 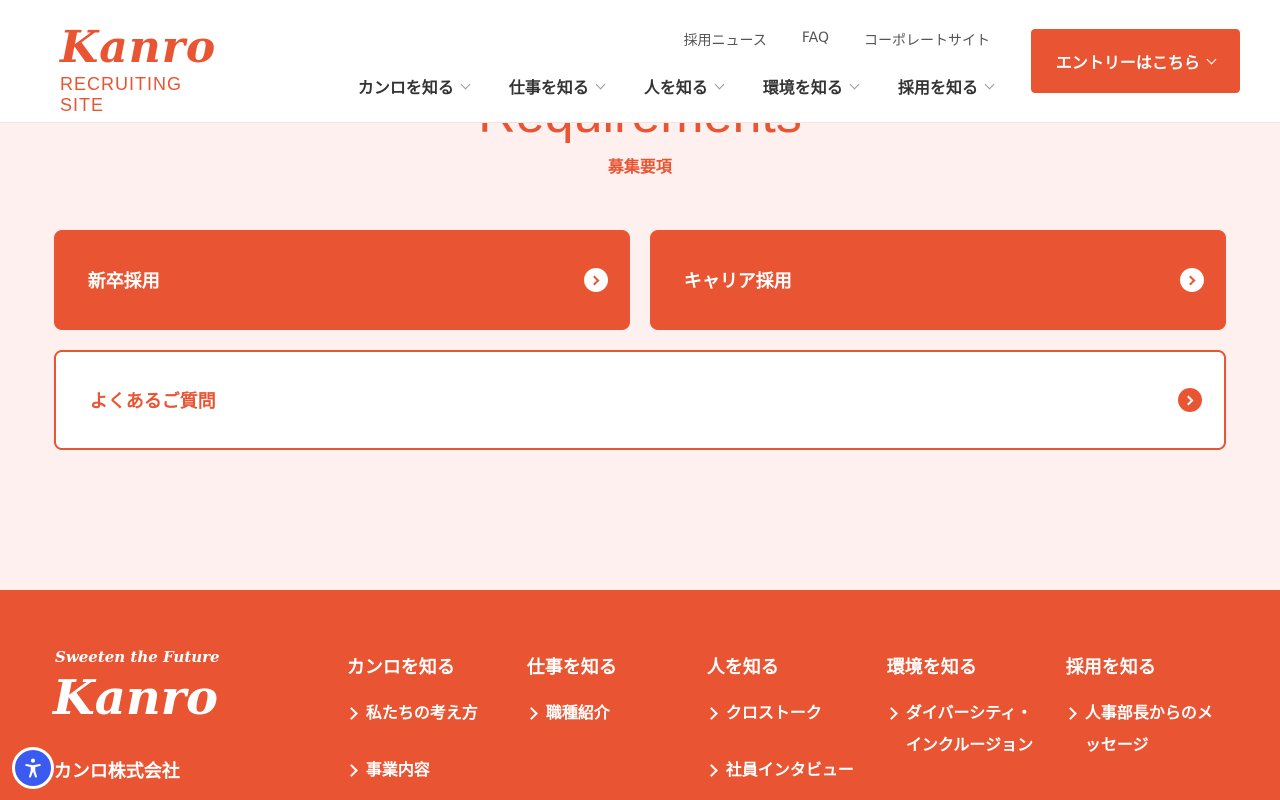 I want to click on logo-subtitle: RECRUITING SITE, so click(x=121, y=94).